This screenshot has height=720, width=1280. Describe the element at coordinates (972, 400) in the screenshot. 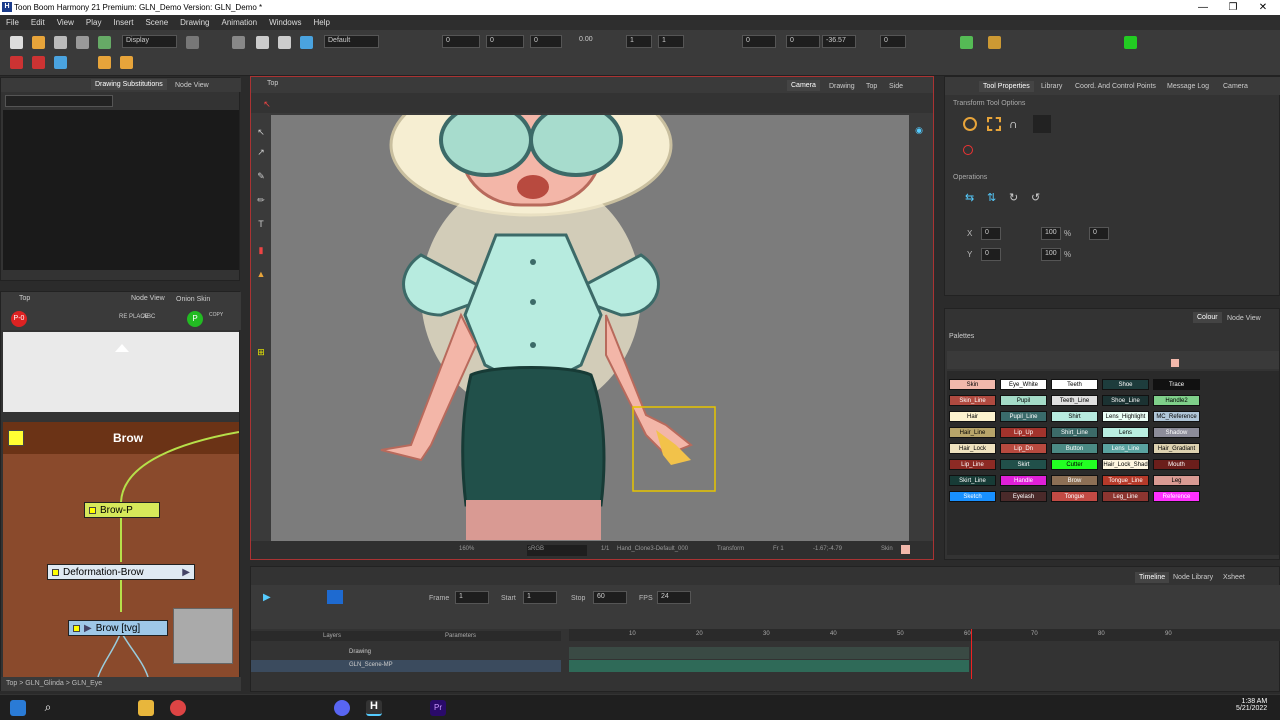

I see `colour-swatch: Skin_Line` at that location.